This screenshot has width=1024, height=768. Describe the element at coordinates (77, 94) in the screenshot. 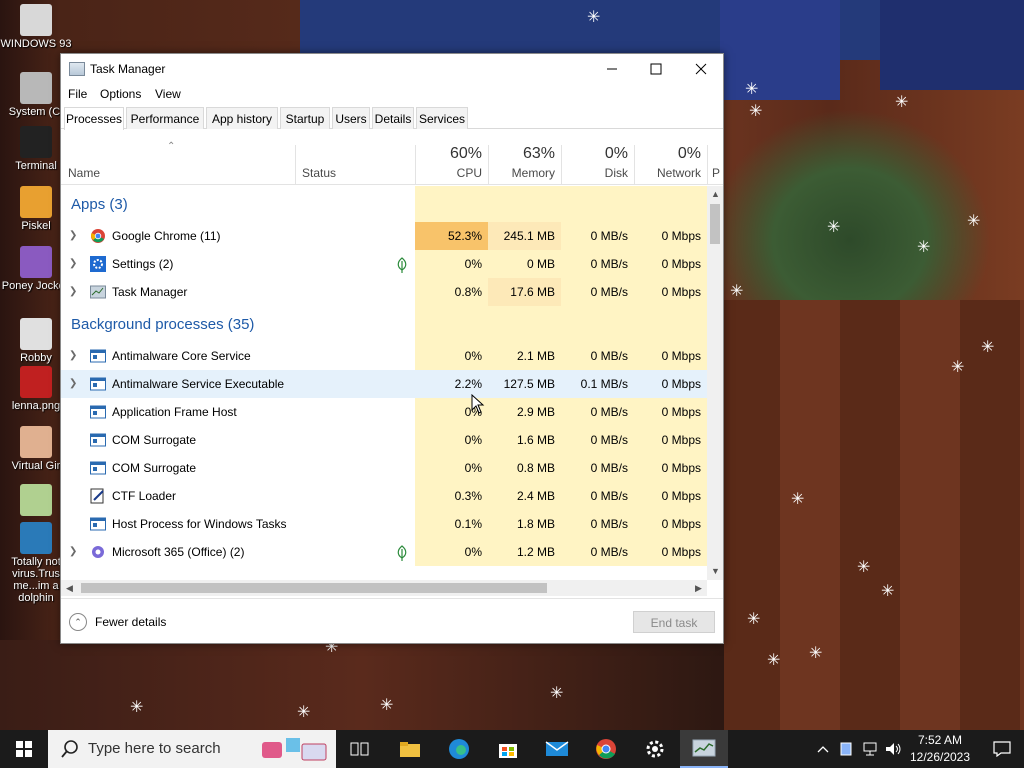

I see `menu-file: File` at that location.